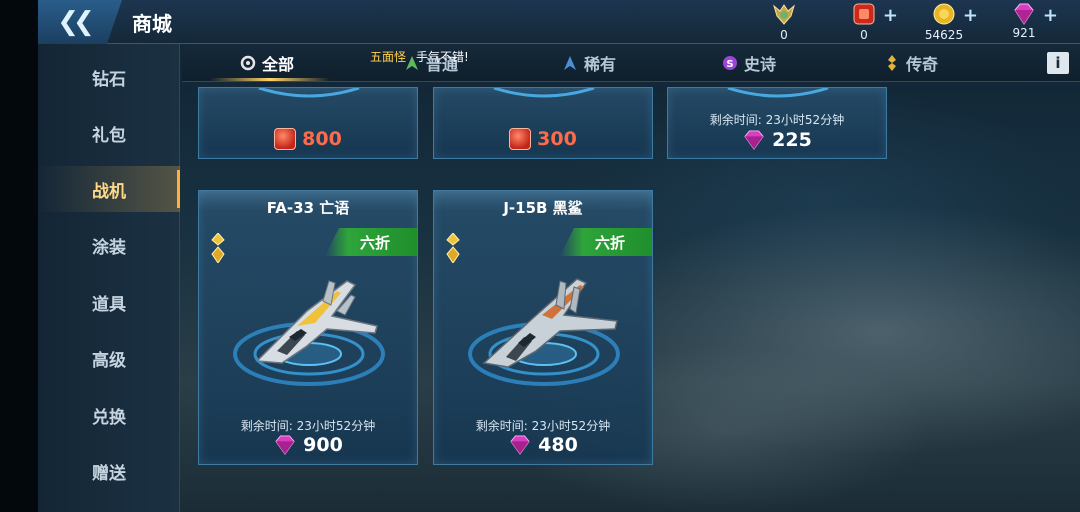 This screenshot has height=512, width=1080. I want to click on price-row: 800, so click(308, 139).